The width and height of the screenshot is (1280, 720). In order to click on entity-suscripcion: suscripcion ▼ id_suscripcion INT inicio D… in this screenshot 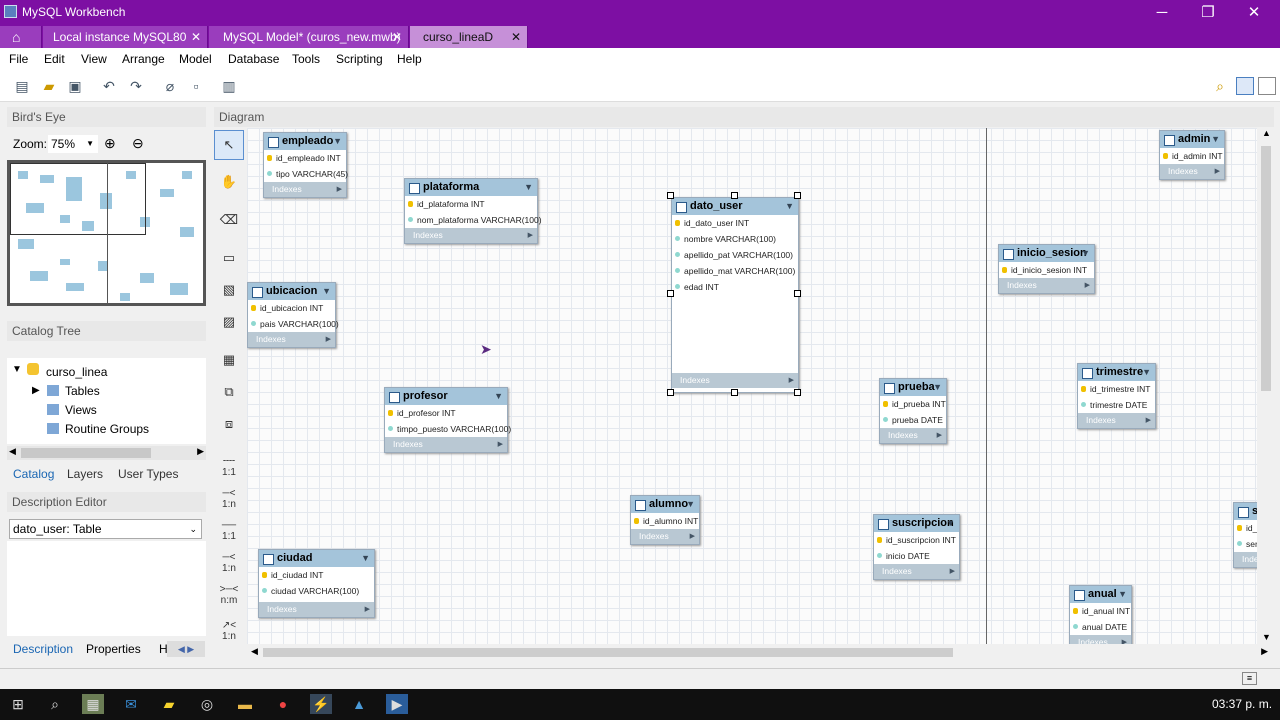, I will do `click(916, 547)`.